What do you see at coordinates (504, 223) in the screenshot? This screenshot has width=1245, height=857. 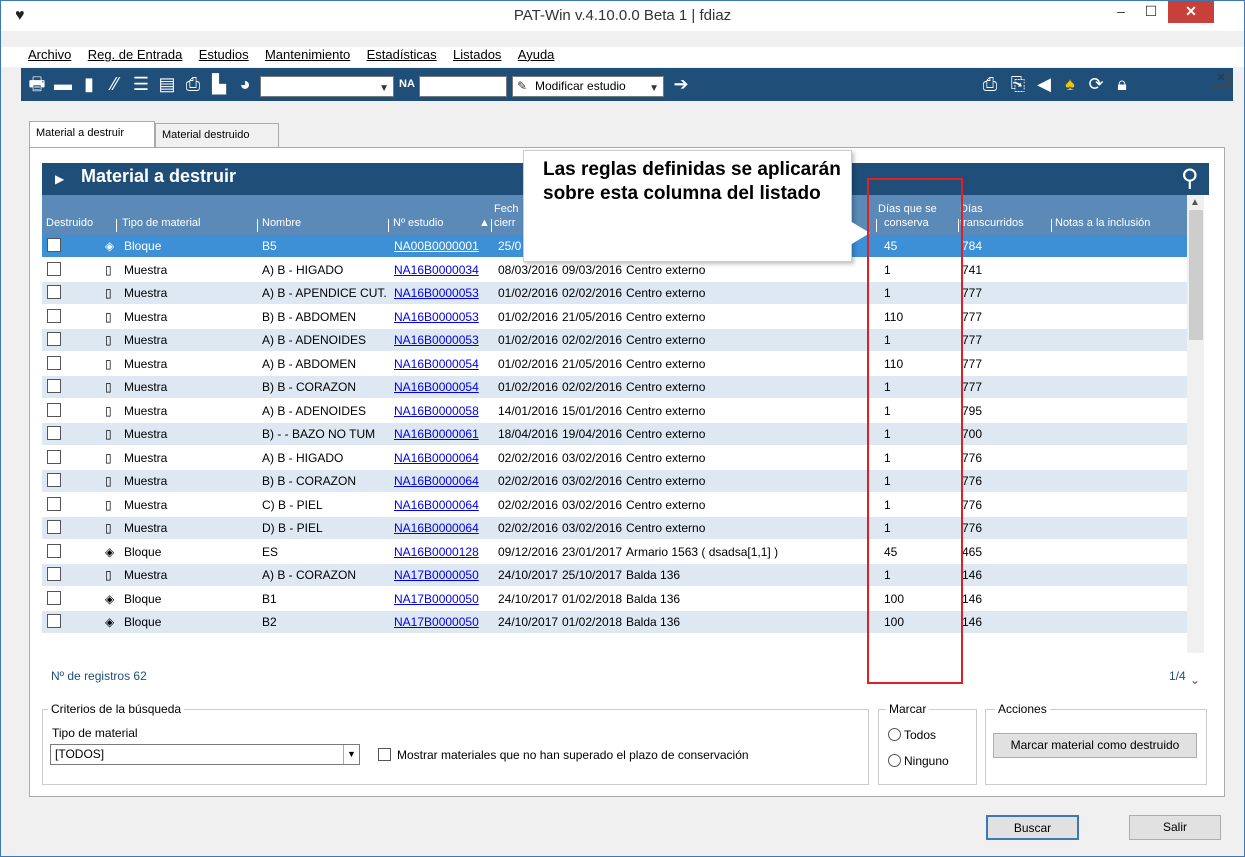 I see `col-fecha-line2: cierr` at bounding box center [504, 223].